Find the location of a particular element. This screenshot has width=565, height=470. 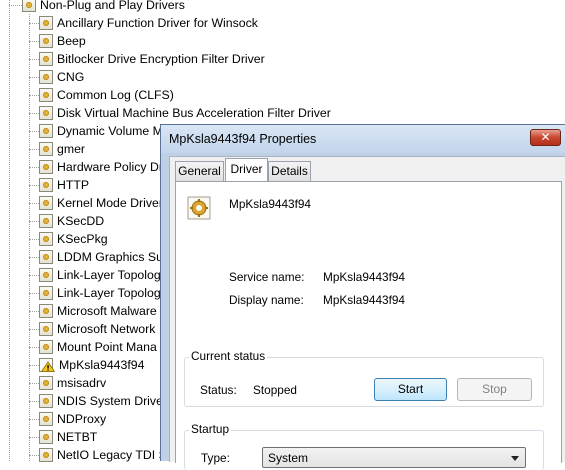

tab-driver-label: Driver is located at coordinates (246, 169).